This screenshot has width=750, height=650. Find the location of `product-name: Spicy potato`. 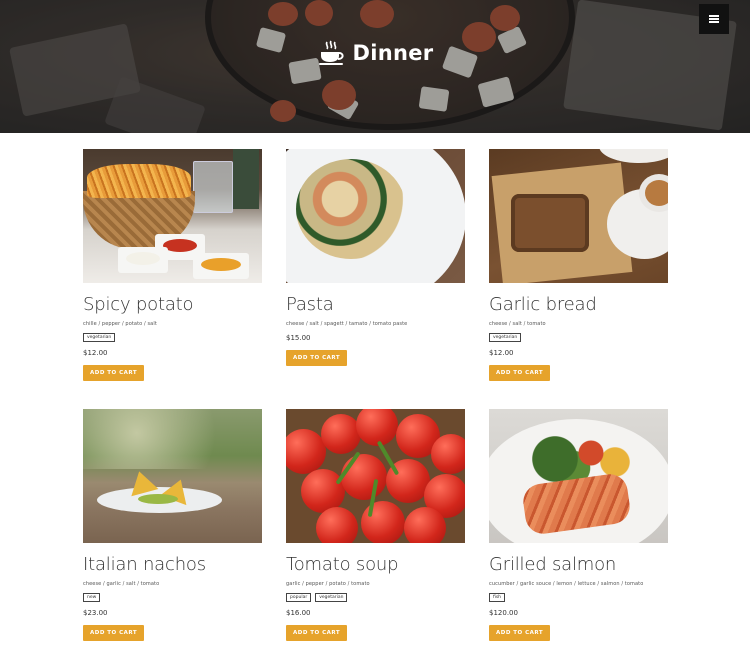

product-name: Spicy potato is located at coordinates (172, 304).